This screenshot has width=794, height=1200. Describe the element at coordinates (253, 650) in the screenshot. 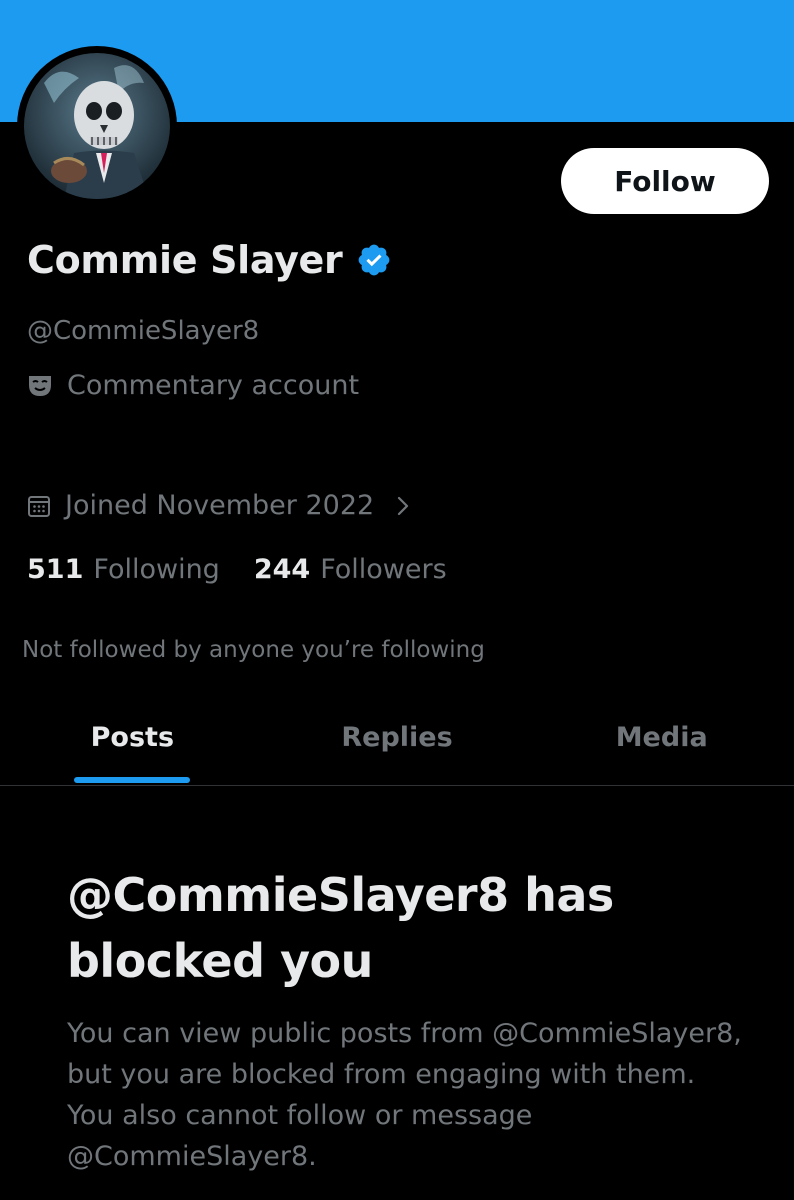

I see `not-followed-note: Not followed by anyone you’re following` at that location.